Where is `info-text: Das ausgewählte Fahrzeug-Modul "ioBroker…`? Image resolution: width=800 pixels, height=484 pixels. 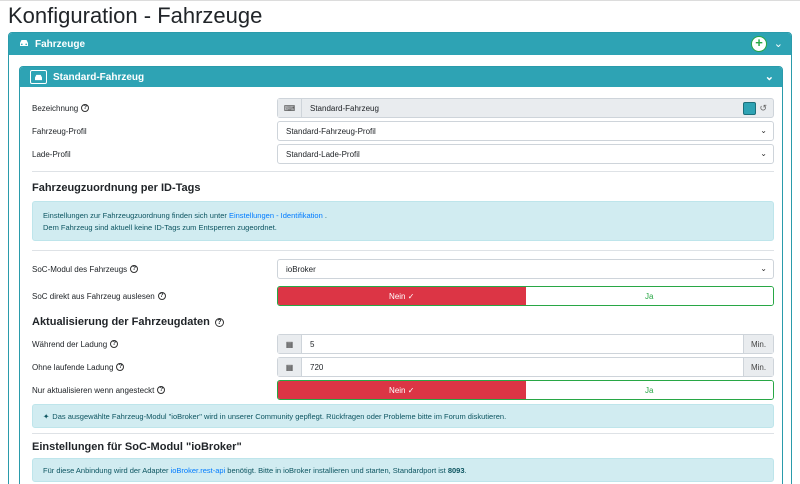
info-text: Das ausgewählte Fahrzeug-Modul "ioBroker… is located at coordinates (279, 416).